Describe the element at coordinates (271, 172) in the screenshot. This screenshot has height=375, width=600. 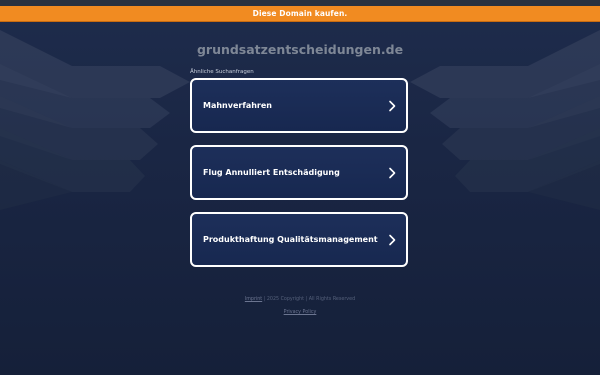
I see `related-search-label: Flug Annulliert Entschädigung` at that location.